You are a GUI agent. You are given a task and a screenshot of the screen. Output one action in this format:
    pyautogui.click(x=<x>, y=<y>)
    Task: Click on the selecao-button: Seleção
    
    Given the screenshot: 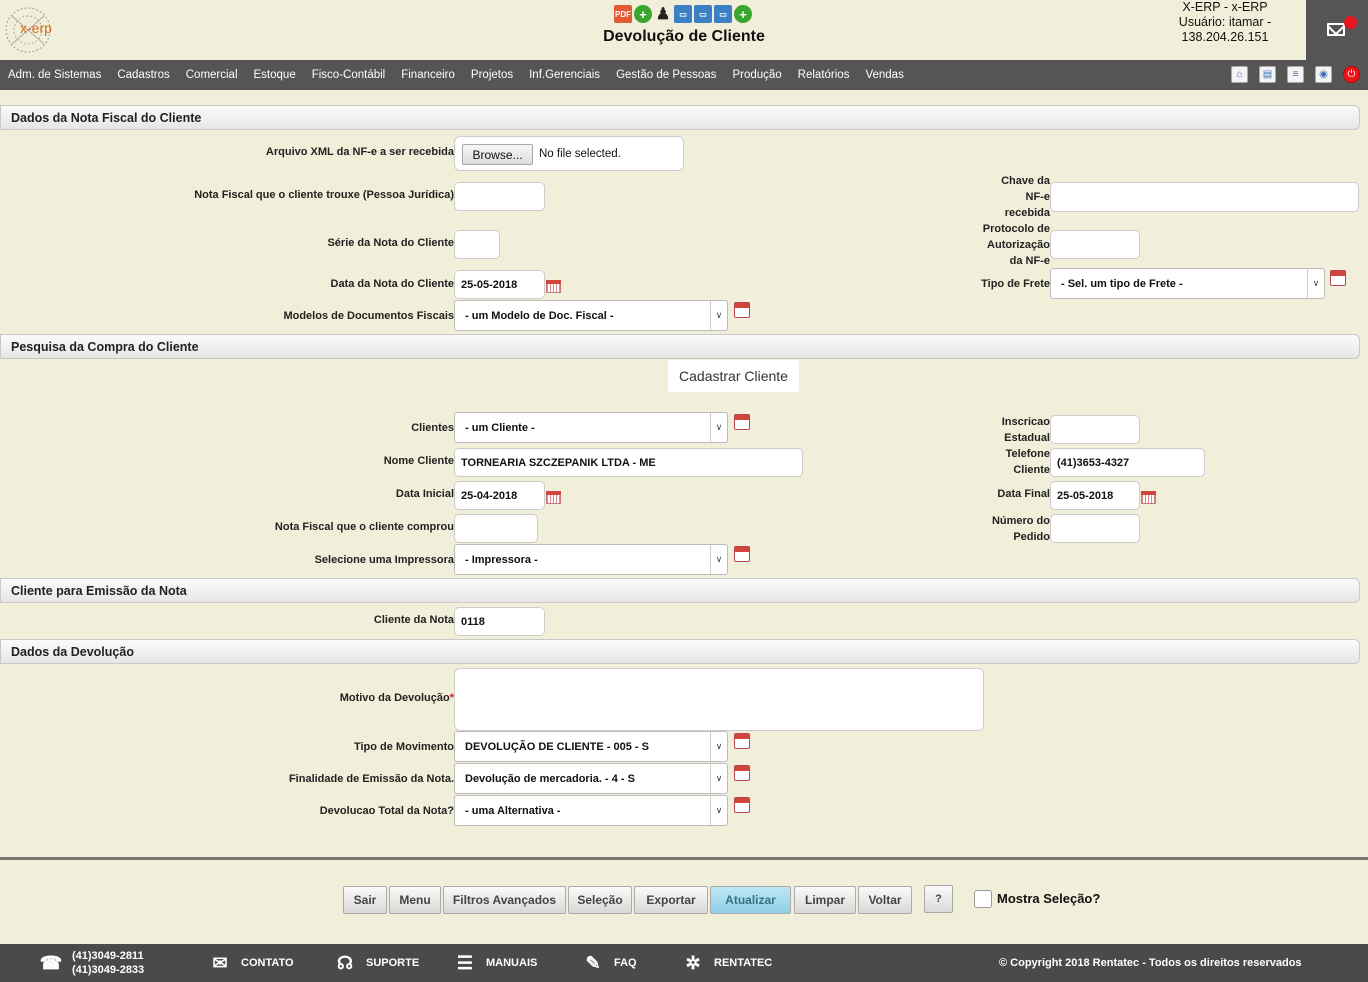 What is the action you would take?
    pyautogui.click(x=600, y=900)
    